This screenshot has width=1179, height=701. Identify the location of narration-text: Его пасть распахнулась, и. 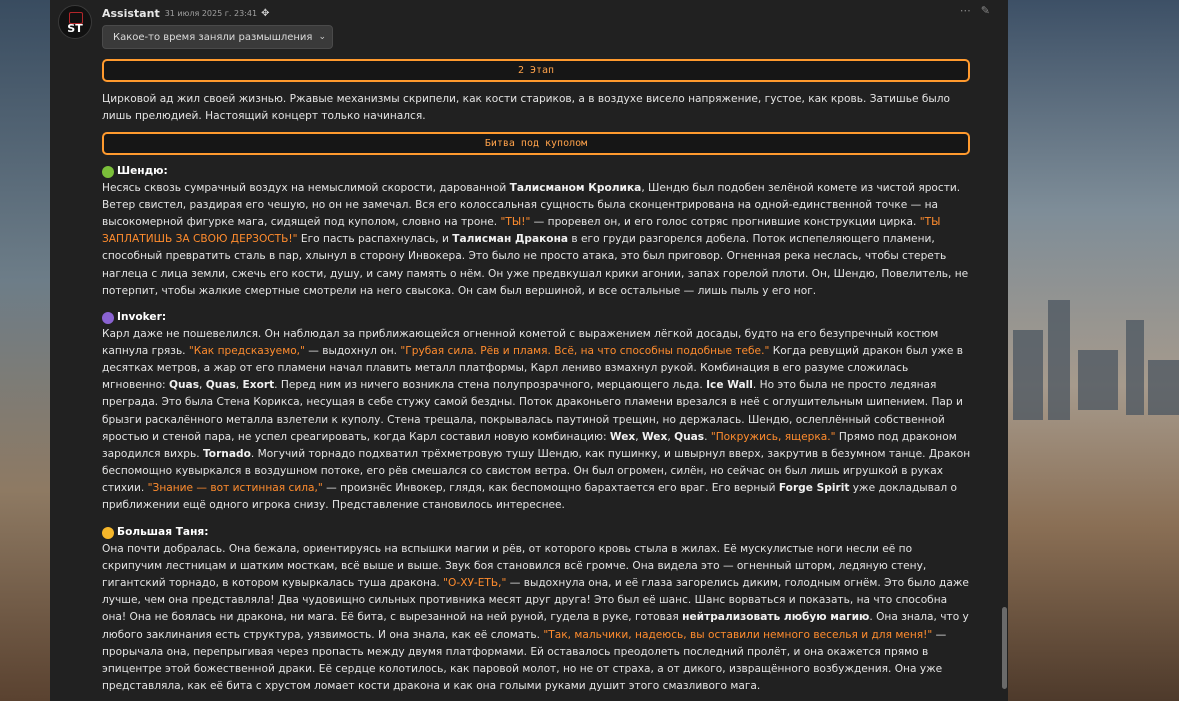
(375, 239).